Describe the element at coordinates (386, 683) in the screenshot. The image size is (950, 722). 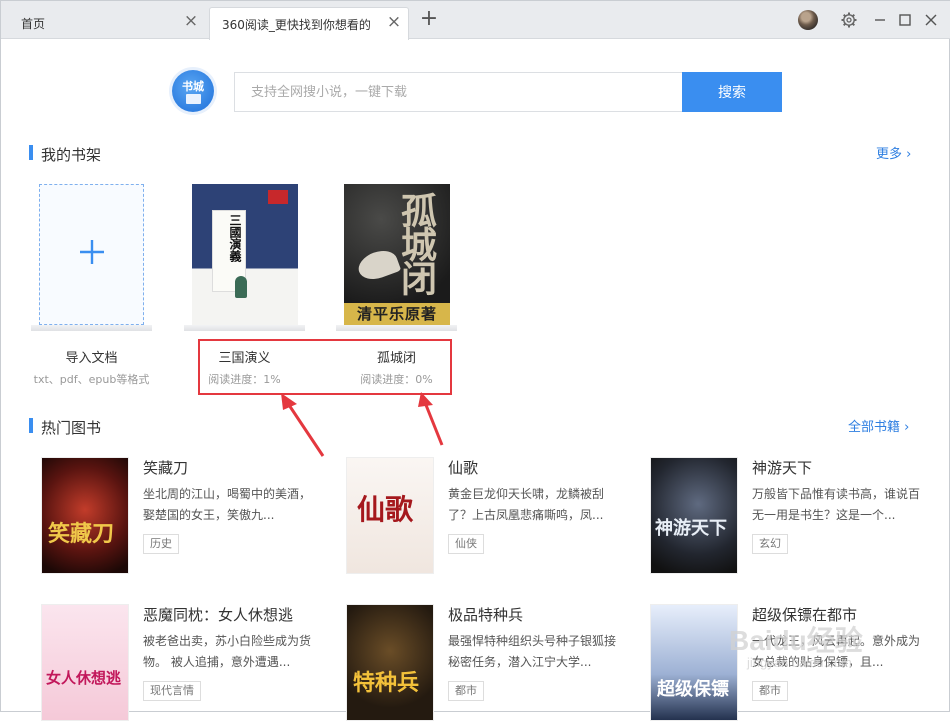
I see `cover-title-text: 特种兵` at that location.